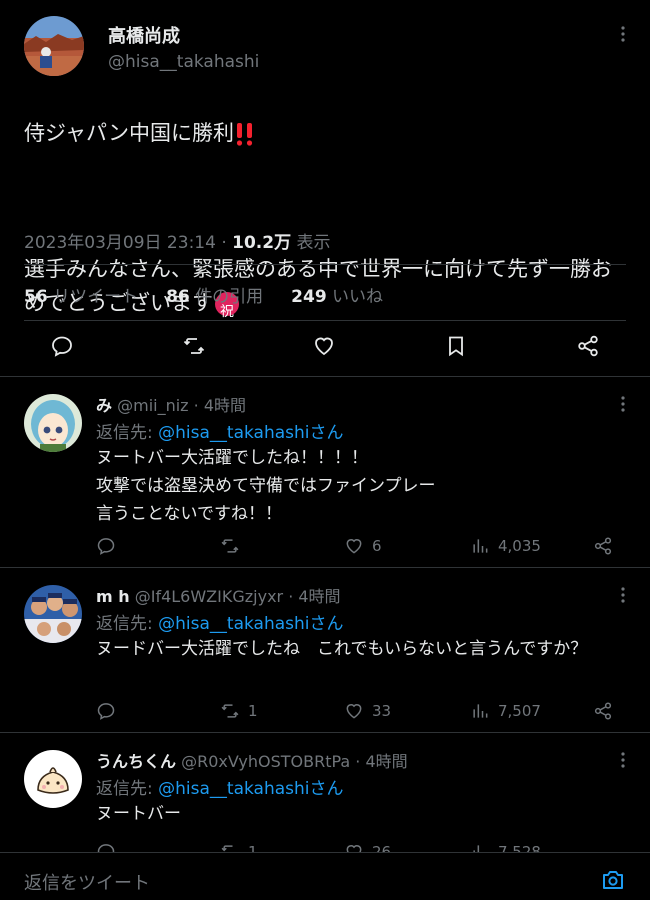 The width and height of the screenshot is (650, 900). What do you see at coordinates (178, 297) in the screenshot?
I see `quote-count: 86` at bounding box center [178, 297].